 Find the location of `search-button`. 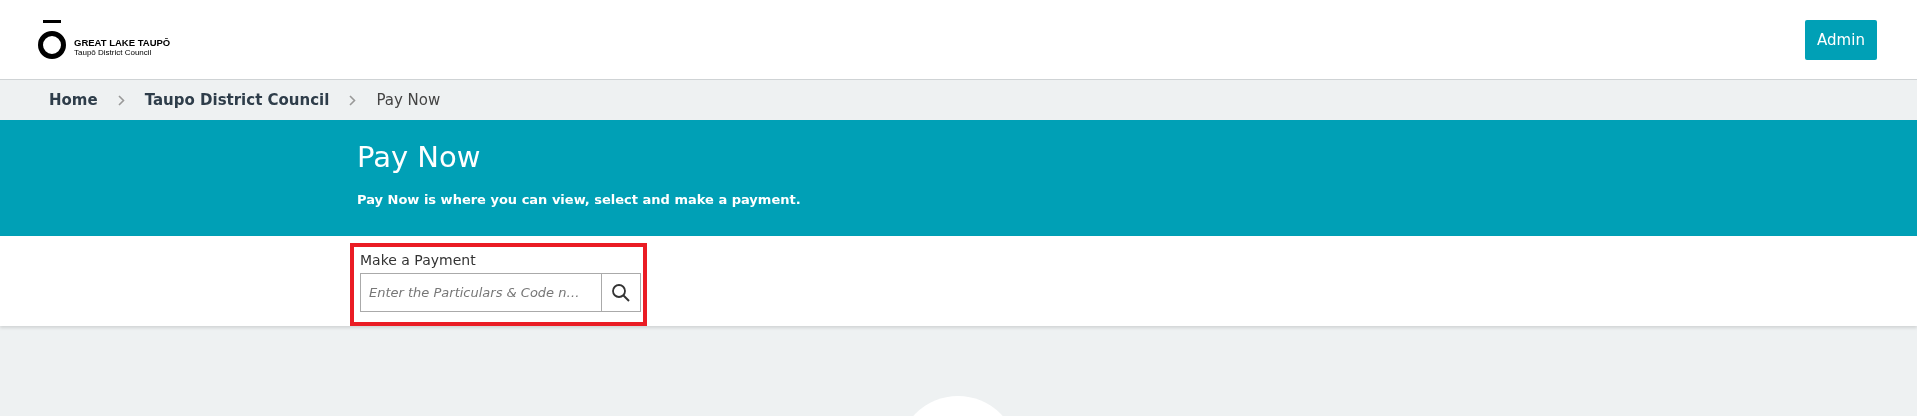

search-button is located at coordinates (621, 292).